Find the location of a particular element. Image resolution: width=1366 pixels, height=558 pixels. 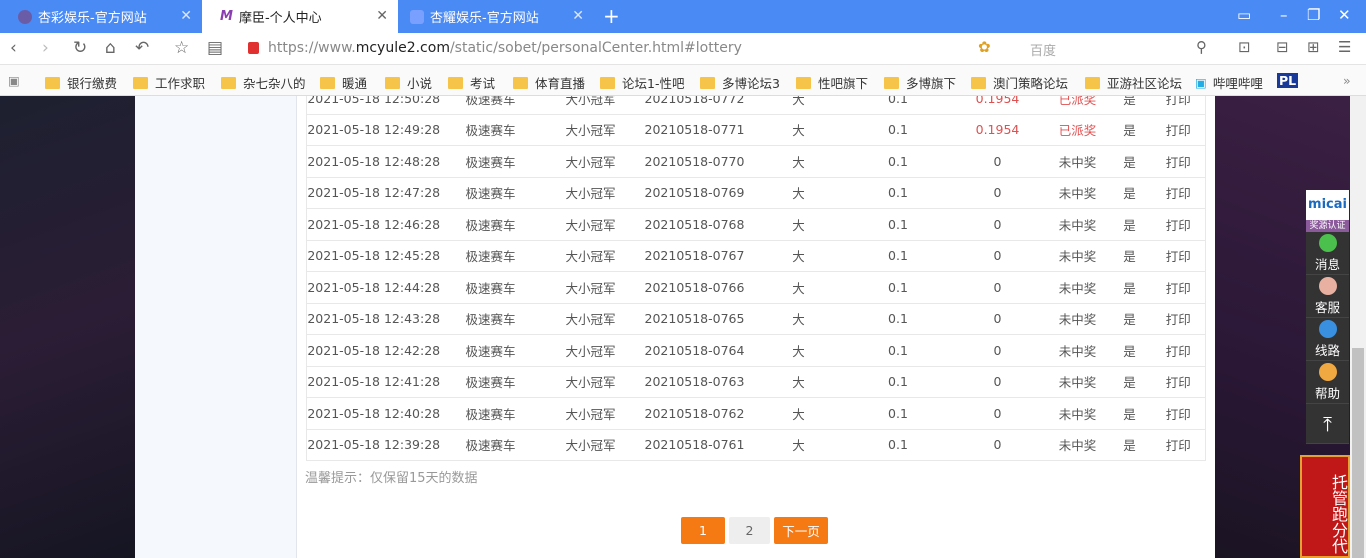

undo-icon: ↶ is located at coordinates (142, 48).